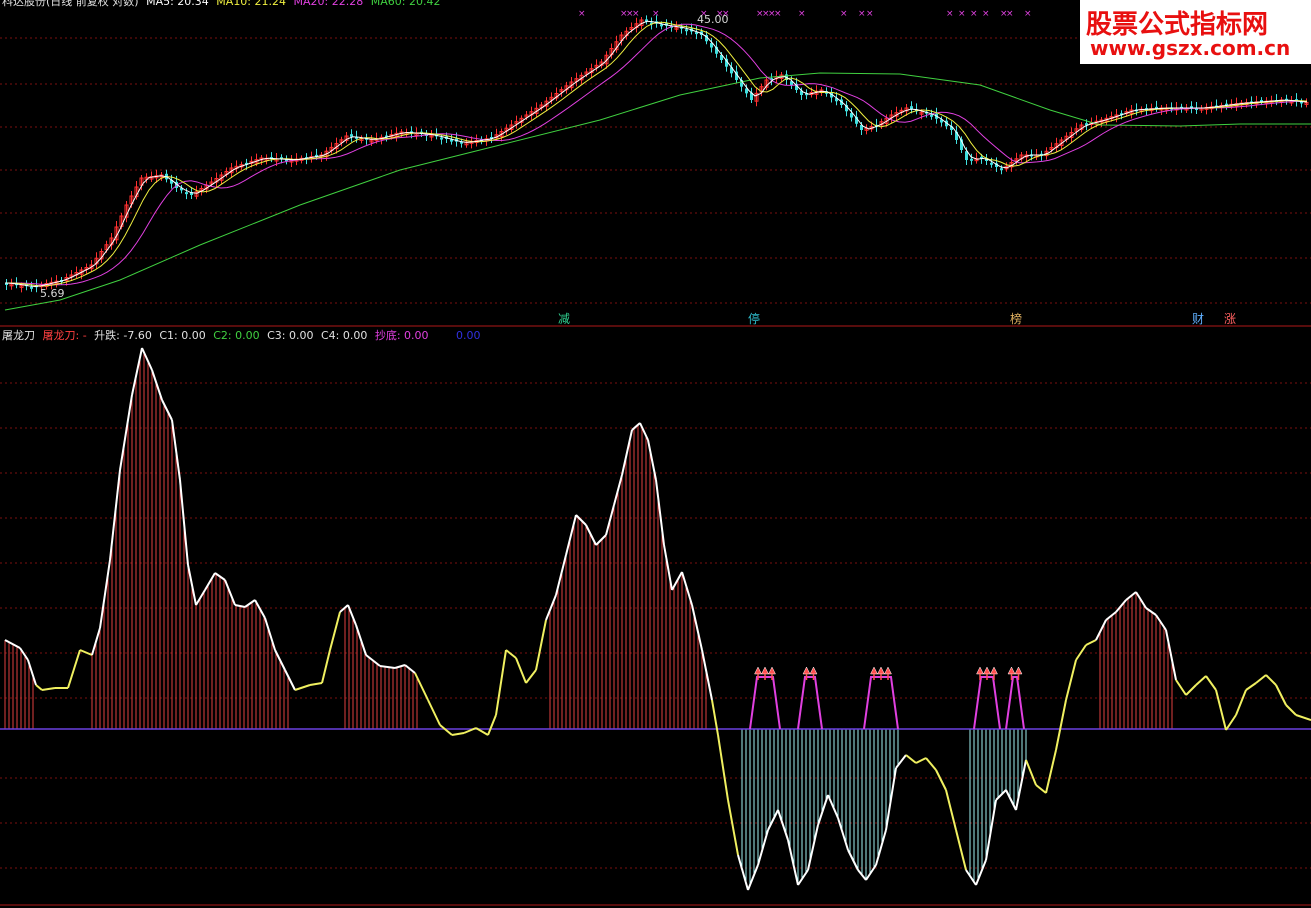 The image size is (1311, 908). What do you see at coordinates (1198, 319) in the screenshot?
I see `signal-label-cai: 财` at bounding box center [1198, 319].